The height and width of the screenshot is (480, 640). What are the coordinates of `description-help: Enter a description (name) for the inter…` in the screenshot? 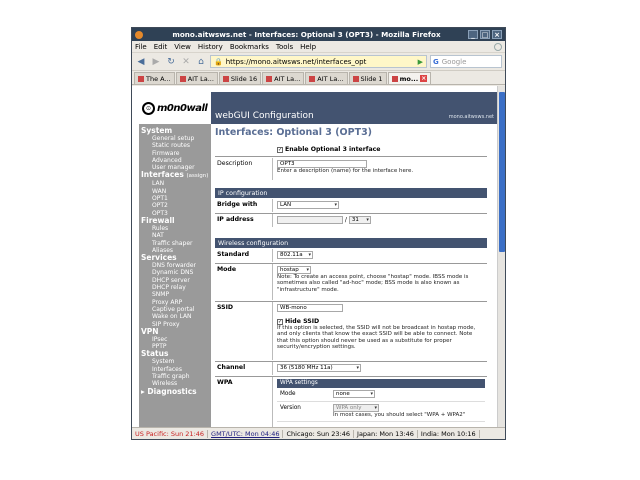 It's located at (345, 171).